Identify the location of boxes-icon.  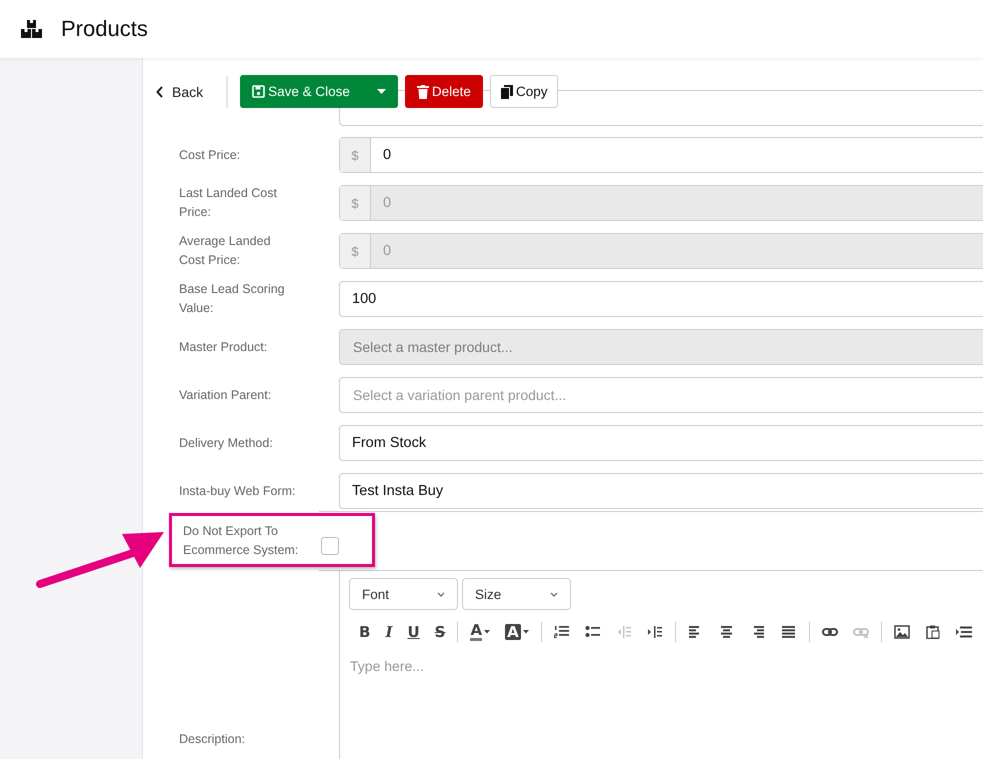
(32, 29).